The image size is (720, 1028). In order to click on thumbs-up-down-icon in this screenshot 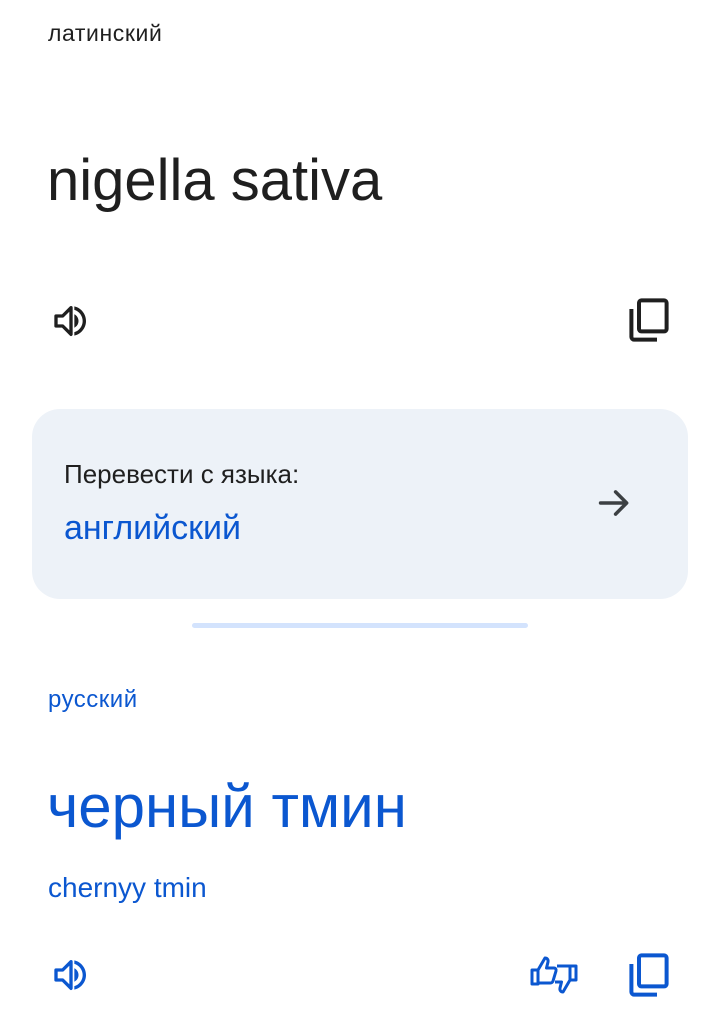, I will do `click(554, 975)`.